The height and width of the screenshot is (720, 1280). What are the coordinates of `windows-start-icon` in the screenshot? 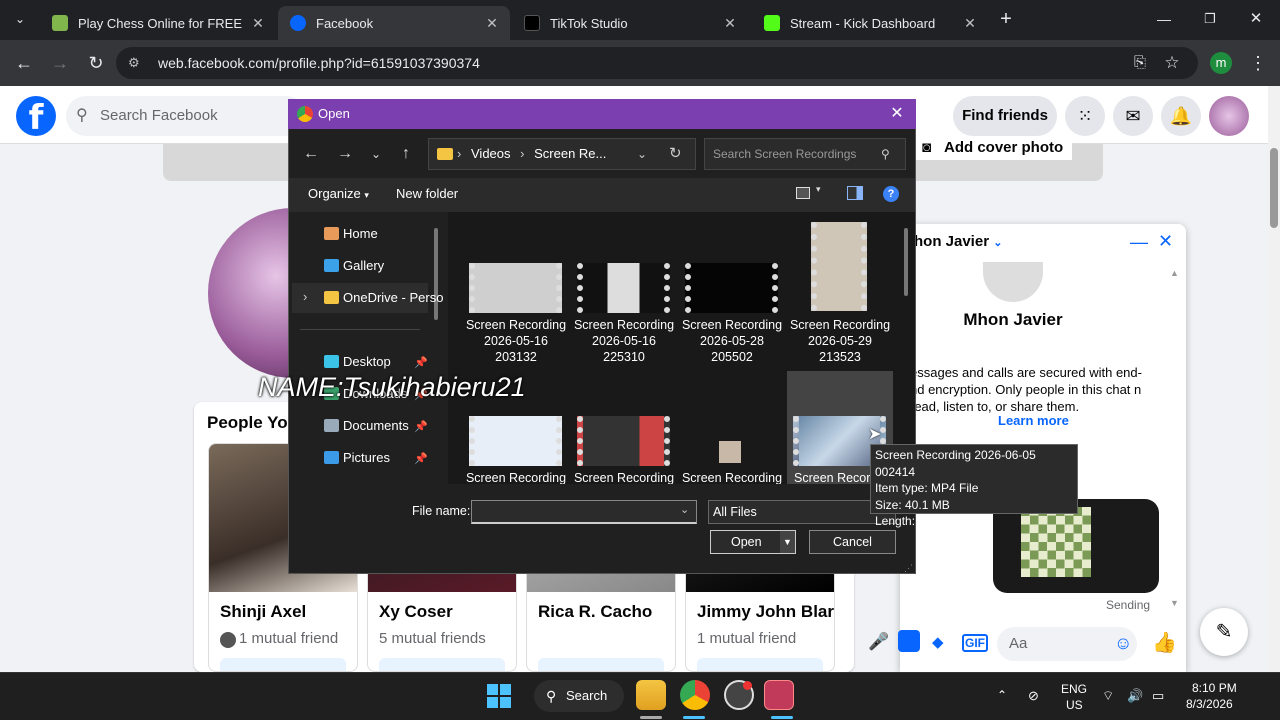 It's located at (499, 696).